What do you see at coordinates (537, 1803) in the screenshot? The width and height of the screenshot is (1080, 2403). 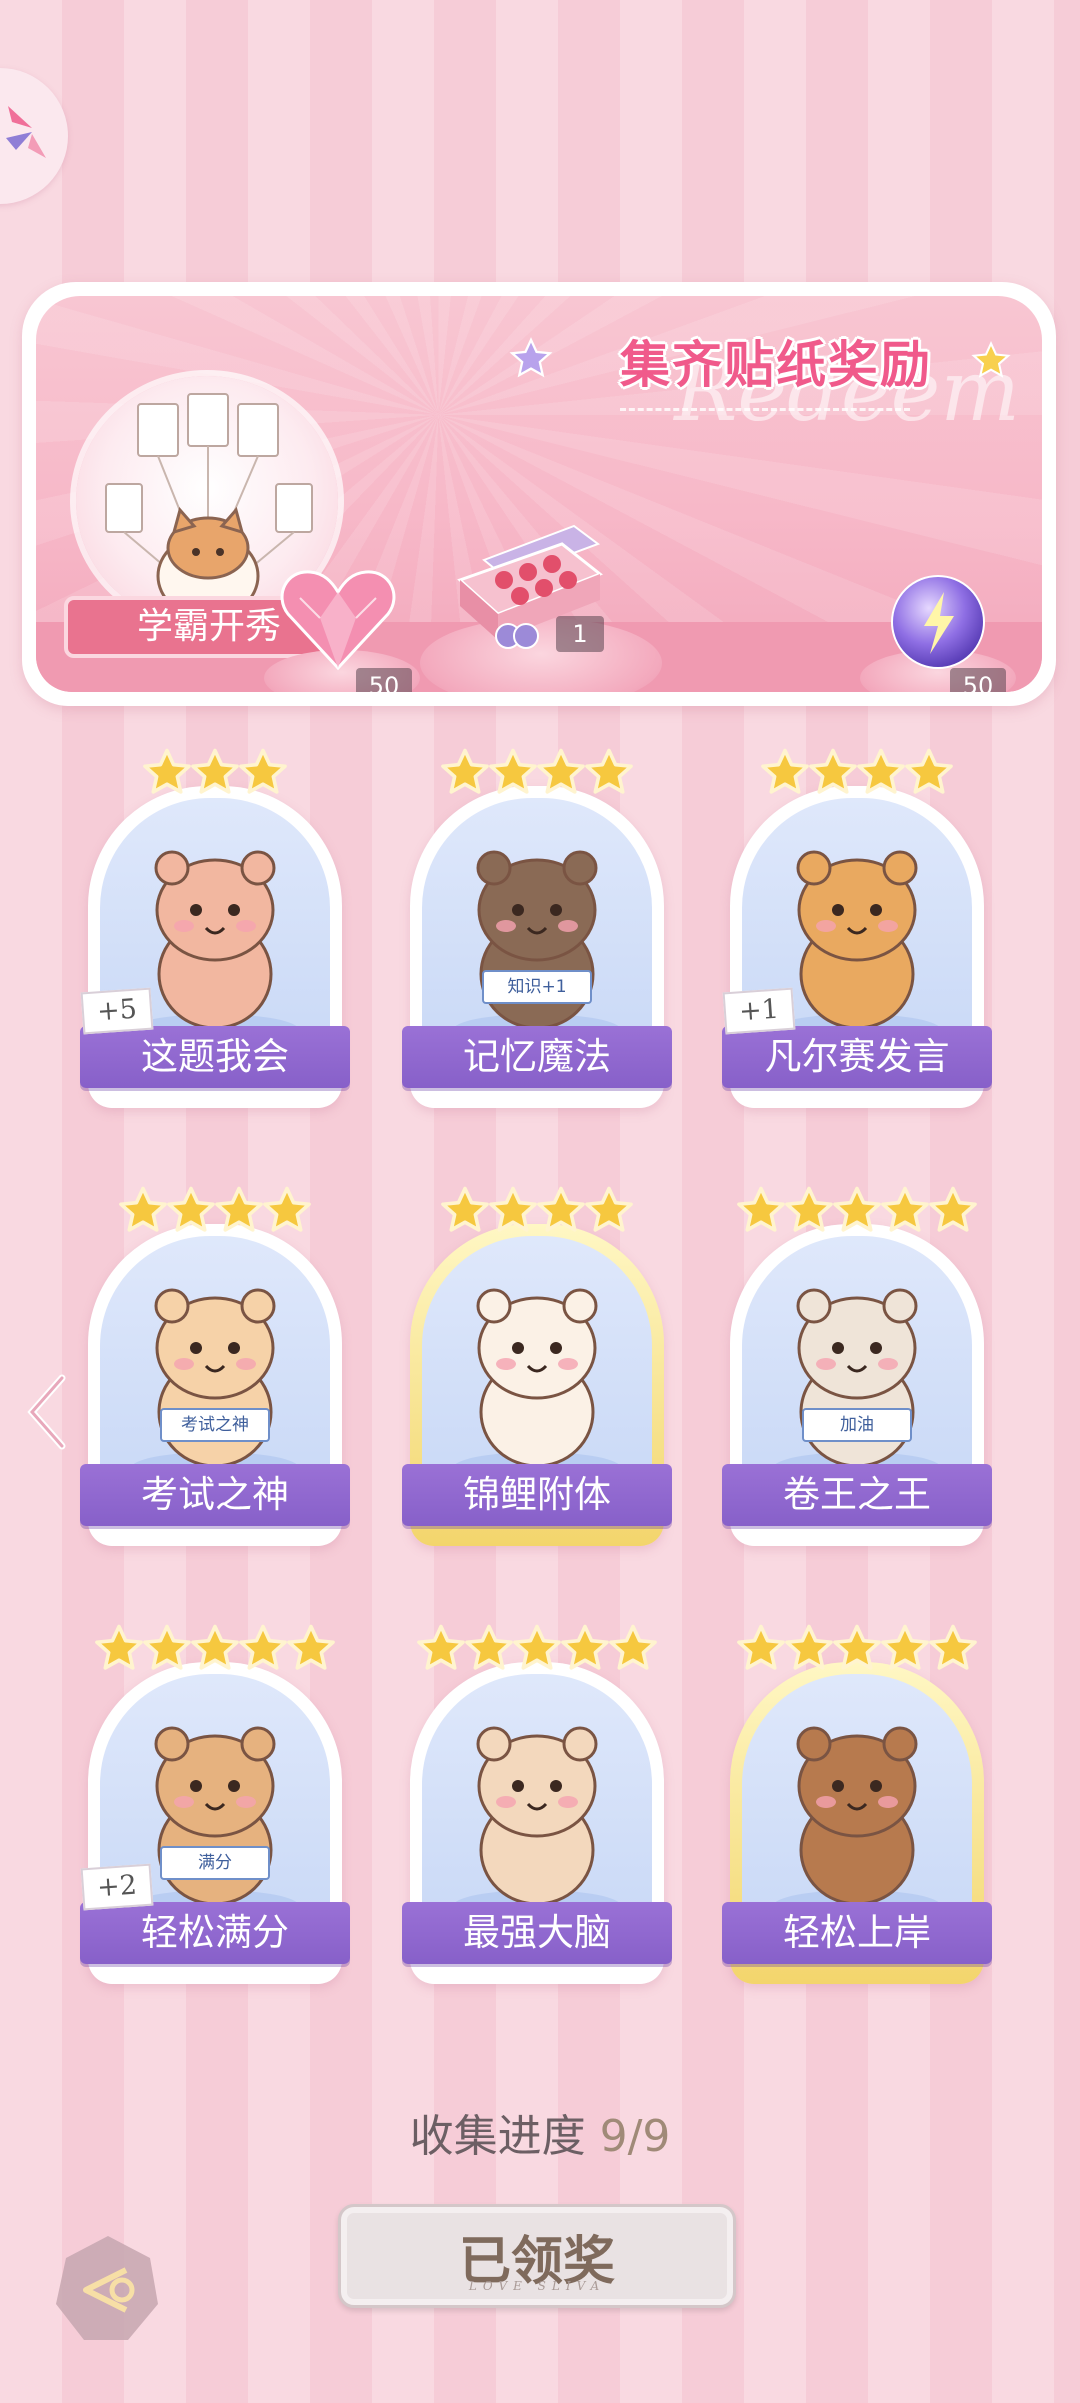 I see `sticker-card: 最强大脑` at bounding box center [537, 1803].